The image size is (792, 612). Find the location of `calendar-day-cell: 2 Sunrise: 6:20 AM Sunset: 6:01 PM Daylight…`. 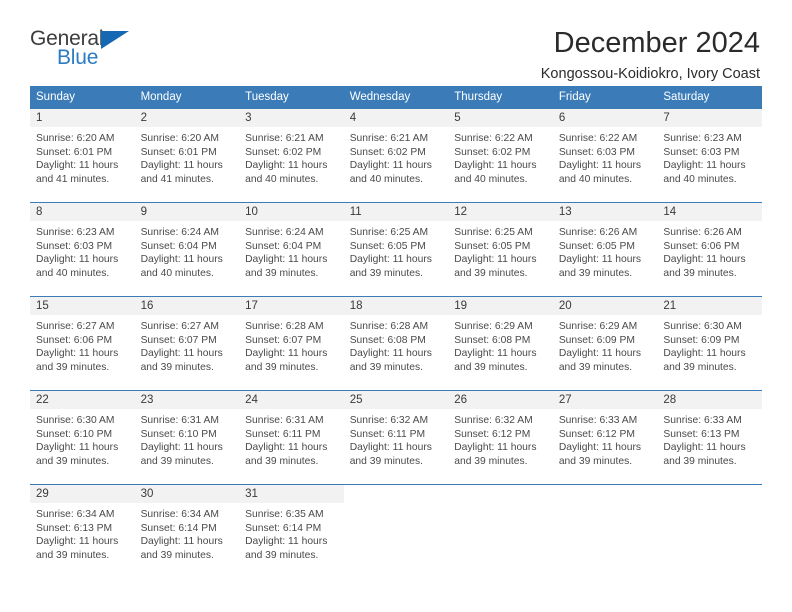

calendar-day-cell: 2 Sunrise: 6:20 AM Sunset: 6:01 PM Daylight… is located at coordinates (187, 150).